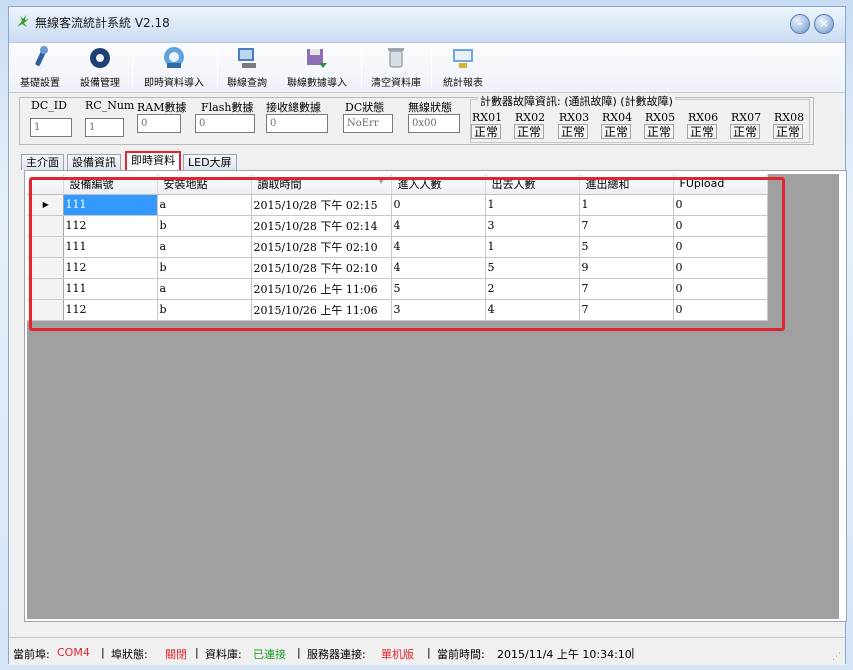  I want to click on monitor-icon, so click(247, 58).